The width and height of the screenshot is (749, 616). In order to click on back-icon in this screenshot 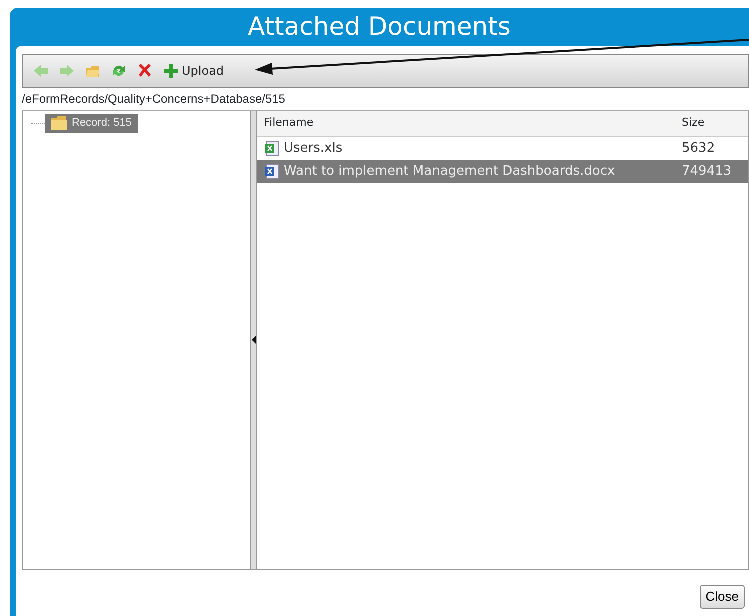, I will do `click(41, 71)`.